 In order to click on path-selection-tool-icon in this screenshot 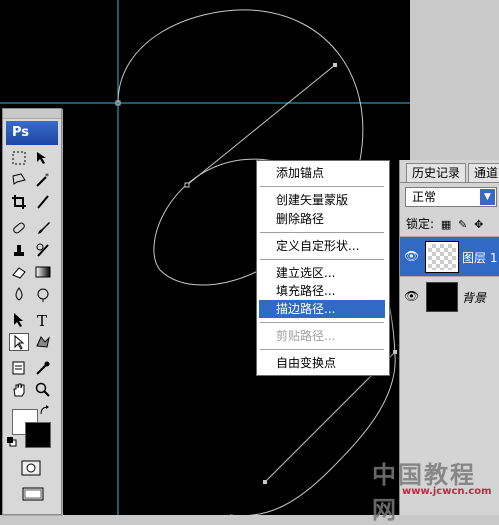, I will do `click(19, 320)`.